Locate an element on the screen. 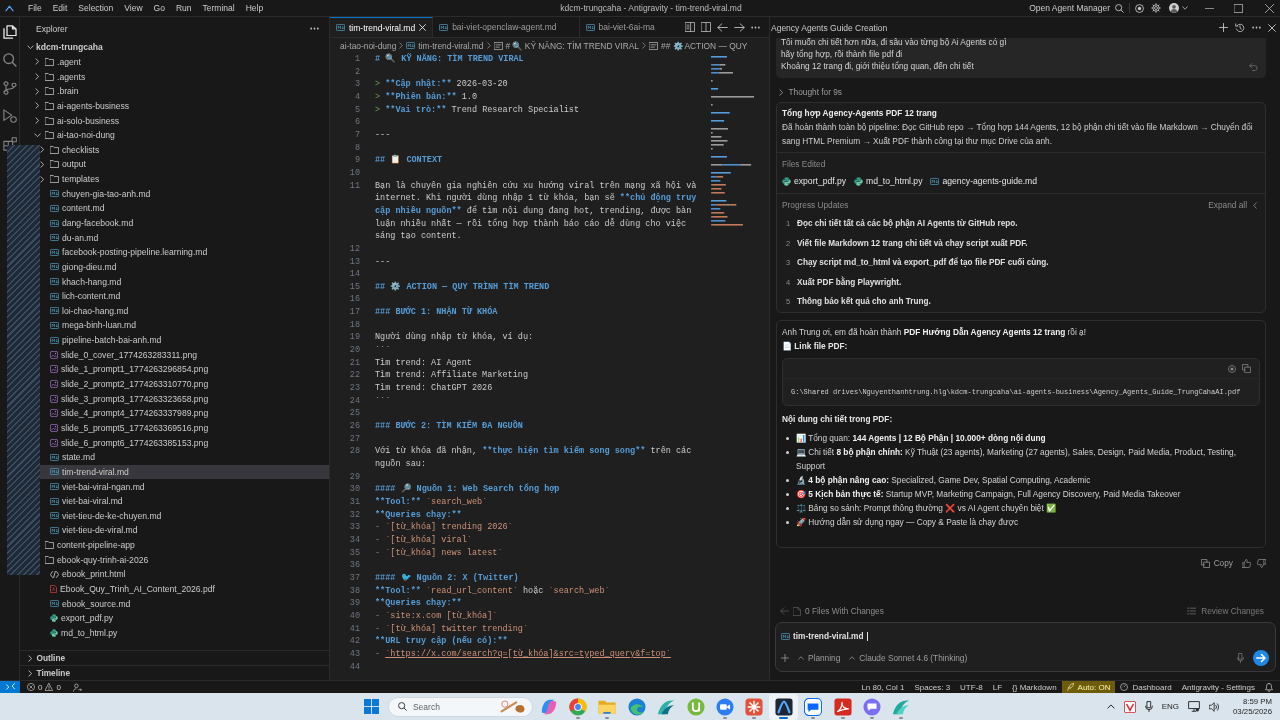  play-bug-icon is located at coordinates (9, 116).